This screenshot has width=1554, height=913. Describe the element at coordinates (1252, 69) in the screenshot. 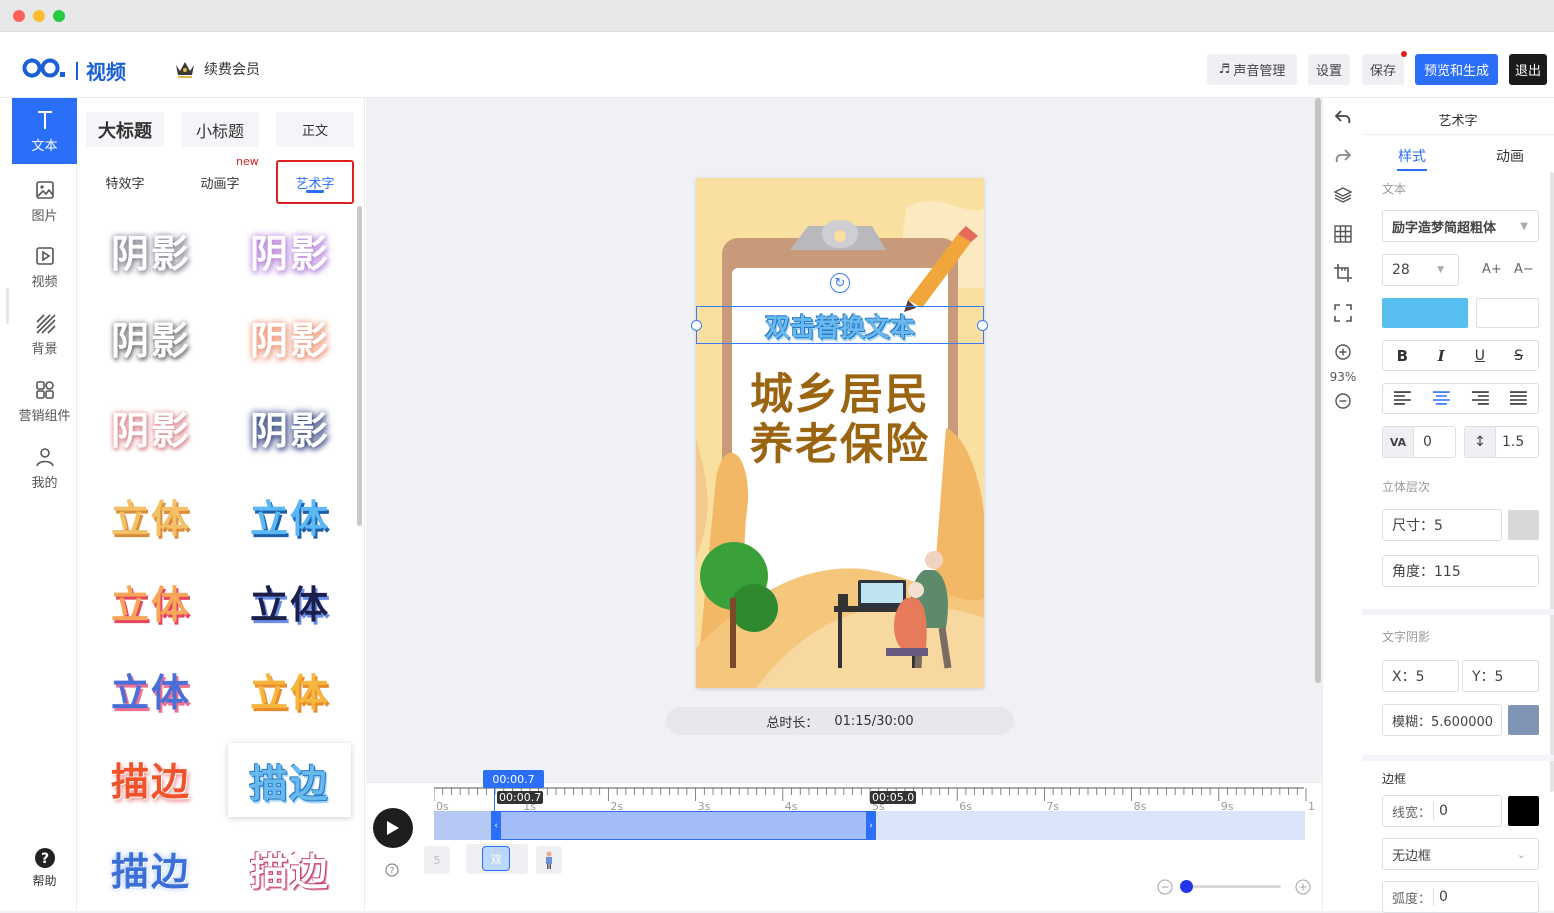

I see `voice-management-button: ♬ 声音管理` at that location.